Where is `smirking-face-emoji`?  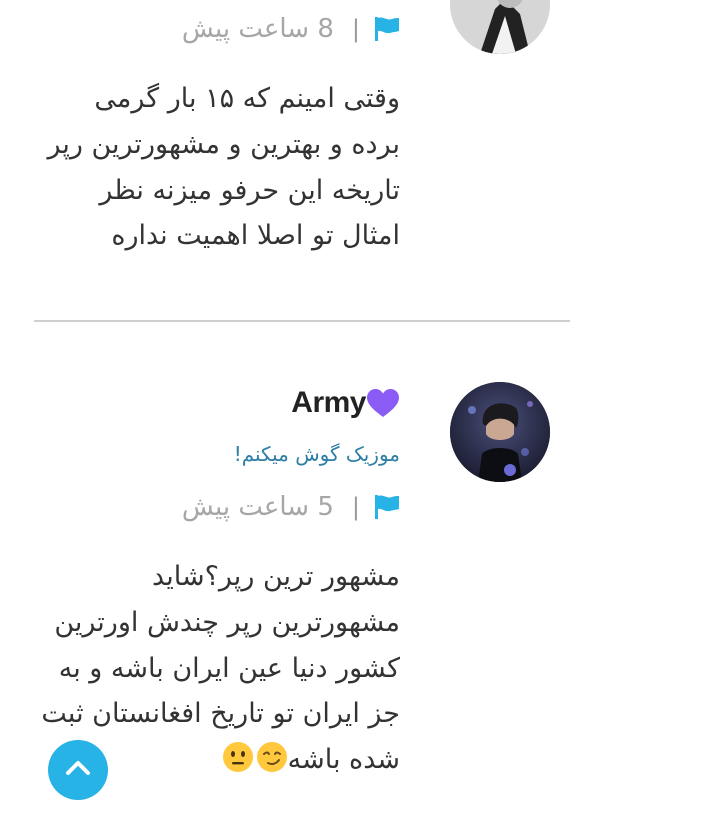
smirking-face-emoji is located at coordinates (272, 757).